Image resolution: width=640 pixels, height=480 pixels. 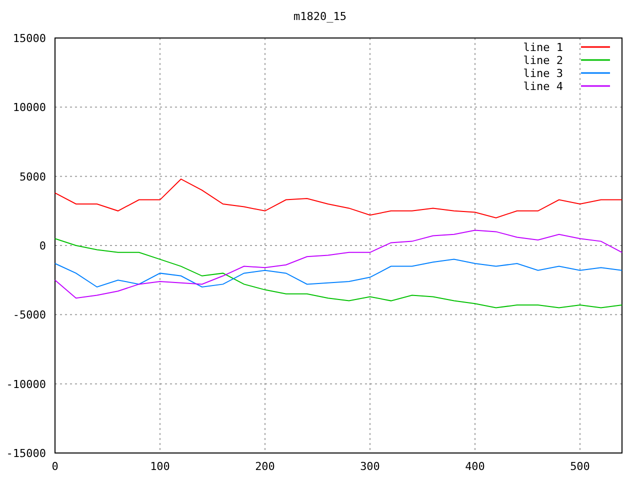 I want to click on y-tick-label: 5000, so click(x=33, y=177).